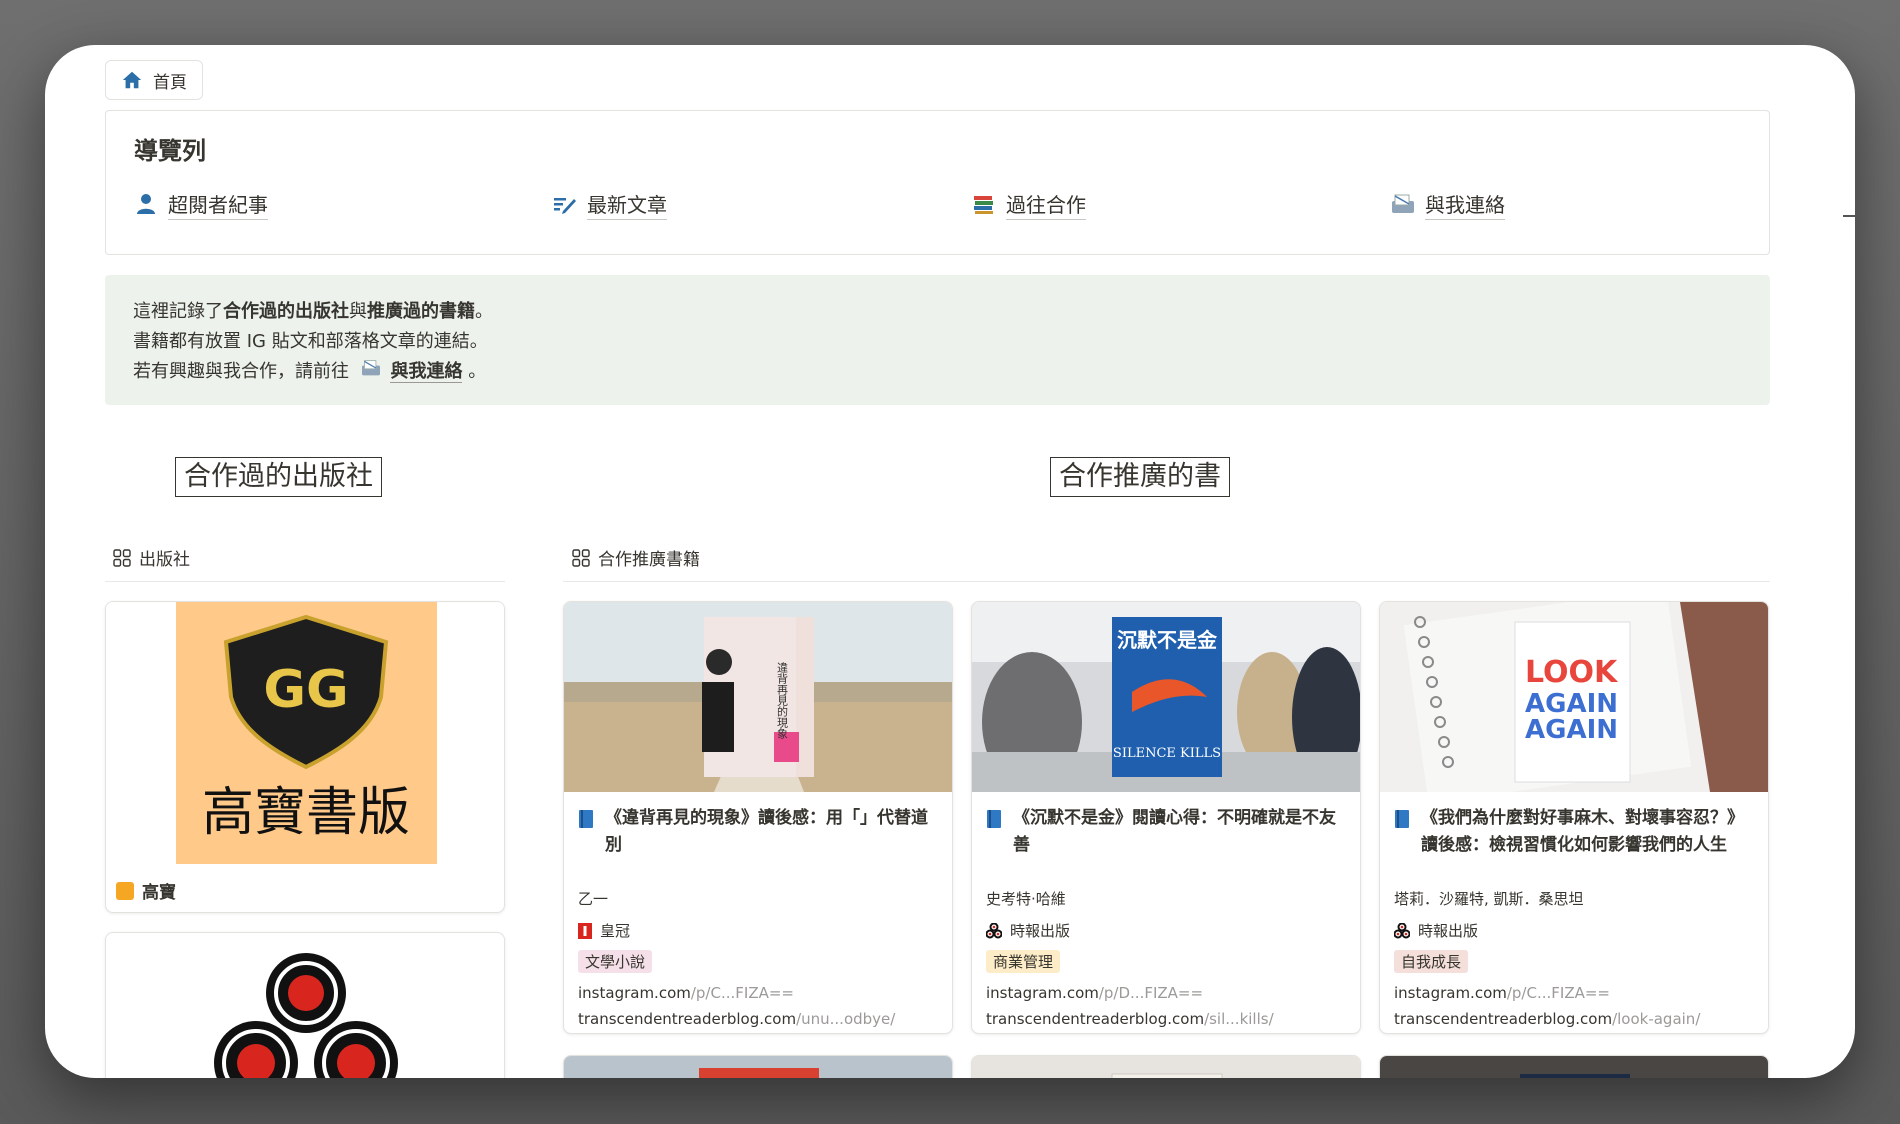 This screenshot has width=1900, height=1124. Describe the element at coordinates (627, 204) in the screenshot. I see `nav-link-label: 最新文章` at that location.